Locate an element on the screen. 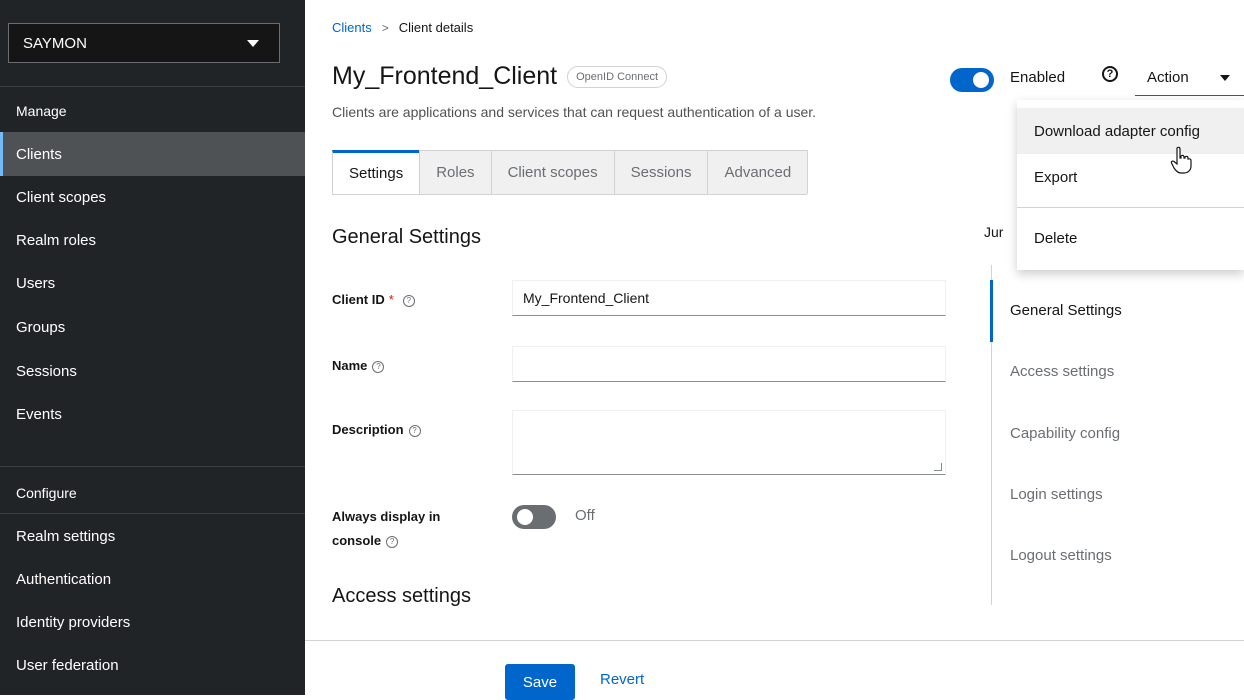  tab-roles: Roles is located at coordinates (455, 172).